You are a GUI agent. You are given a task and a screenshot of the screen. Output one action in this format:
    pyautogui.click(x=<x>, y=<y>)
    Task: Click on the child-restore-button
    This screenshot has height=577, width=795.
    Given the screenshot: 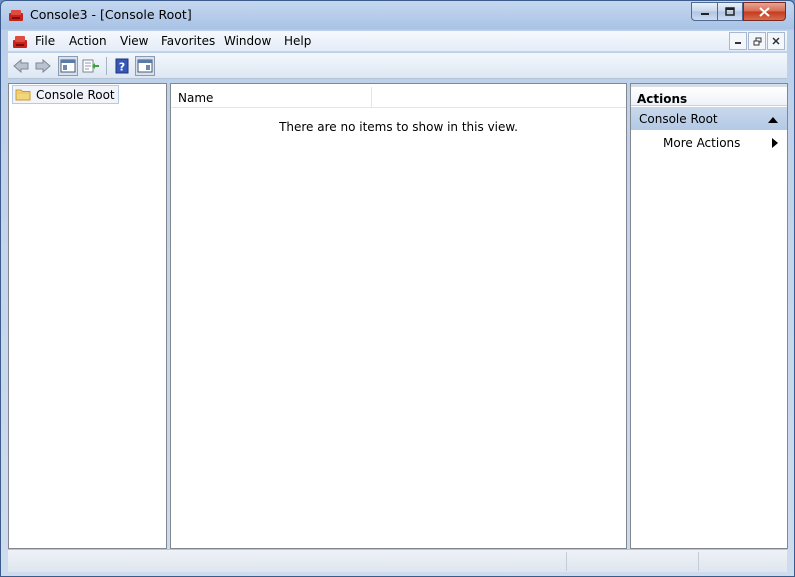 What is the action you would take?
    pyautogui.click(x=757, y=41)
    